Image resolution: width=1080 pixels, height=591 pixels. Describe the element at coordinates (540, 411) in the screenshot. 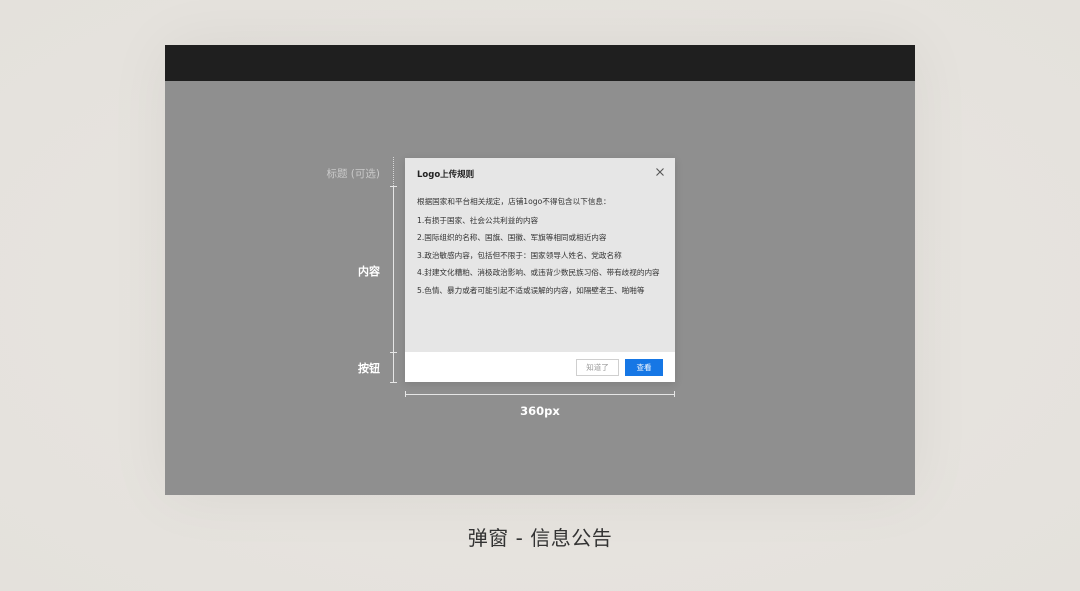

I see `annotation-width-label: 360px` at that location.